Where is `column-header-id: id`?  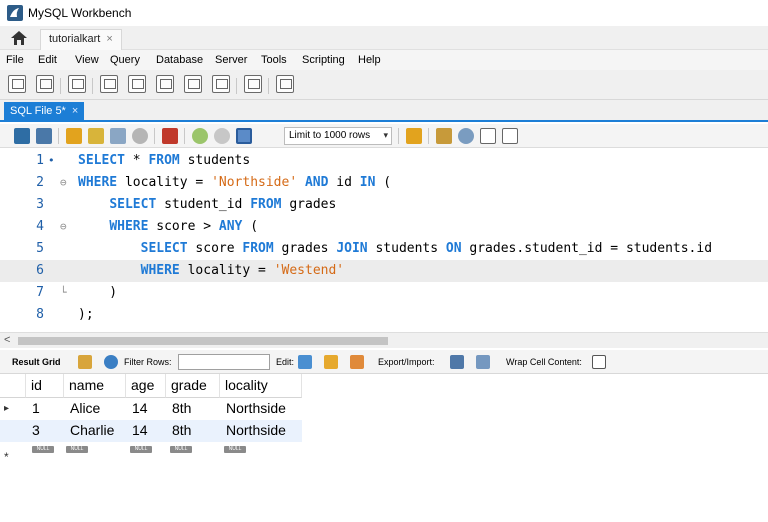 column-header-id: id is located at coordinates (45, 386).